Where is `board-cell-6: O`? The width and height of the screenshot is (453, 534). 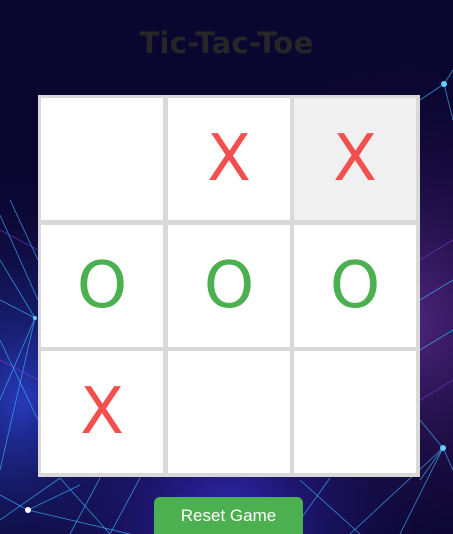
board-cell-6: O is located at coordinates (355, 286).